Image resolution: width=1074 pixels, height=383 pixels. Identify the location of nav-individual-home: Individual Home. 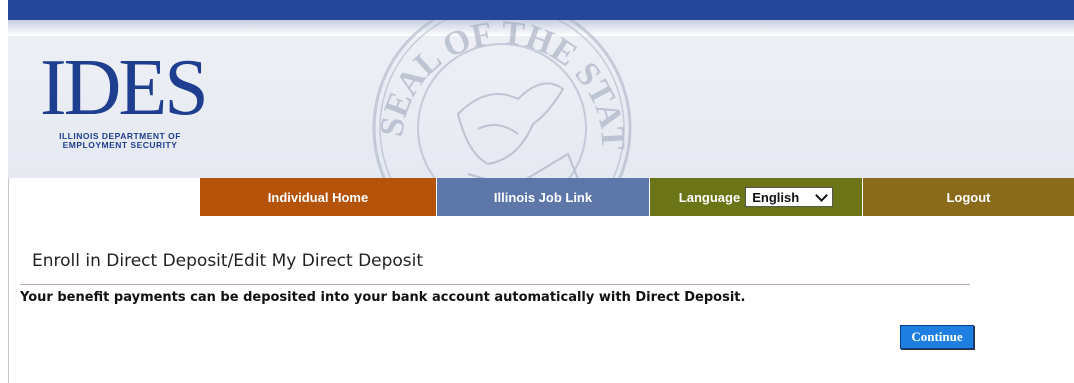
(318, 197).